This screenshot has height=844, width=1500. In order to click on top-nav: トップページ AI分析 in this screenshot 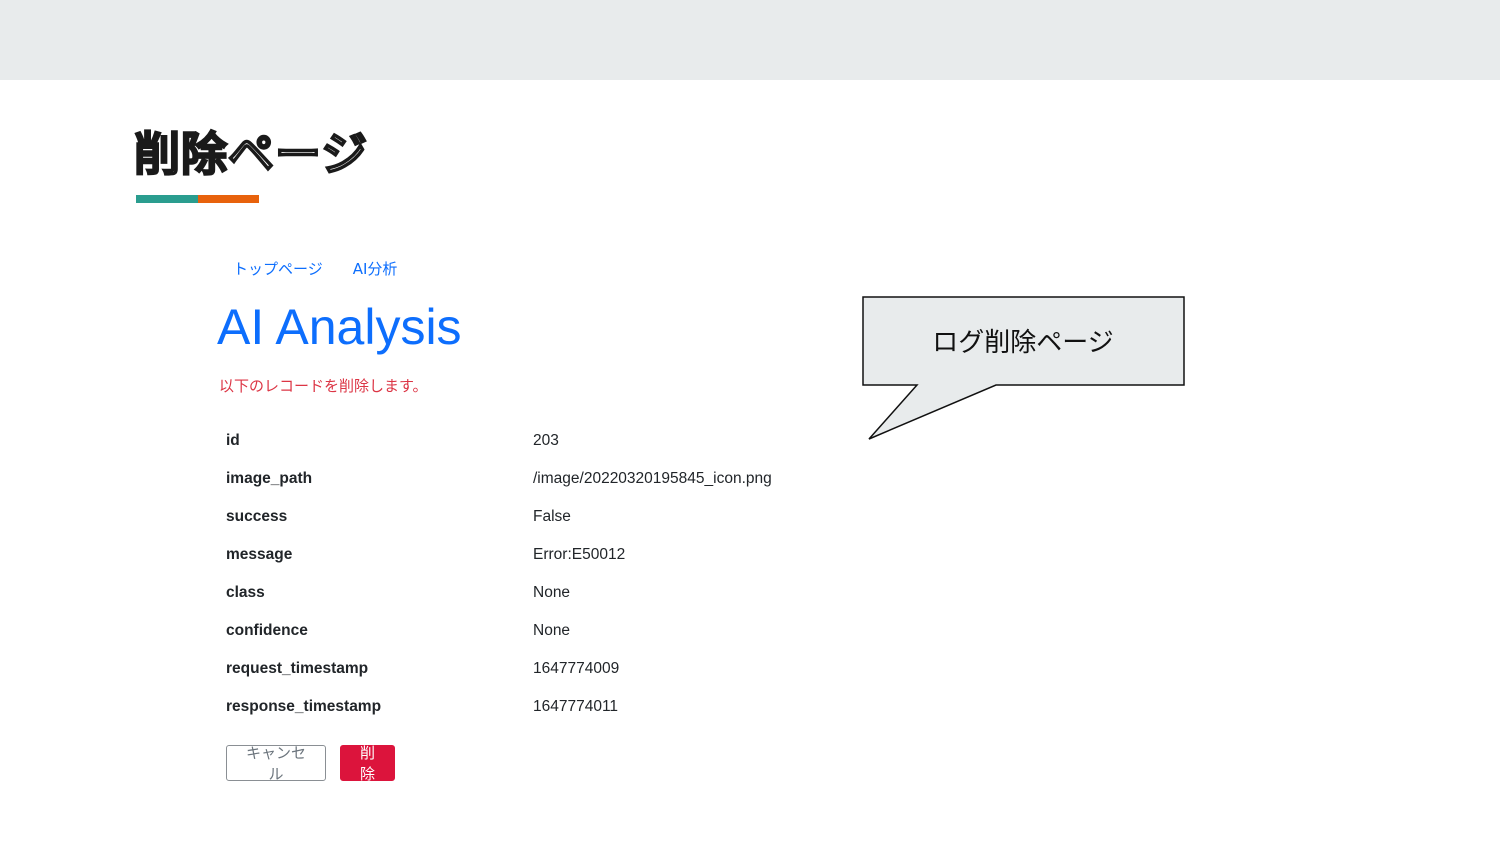, I will do `click(315, 268)`.